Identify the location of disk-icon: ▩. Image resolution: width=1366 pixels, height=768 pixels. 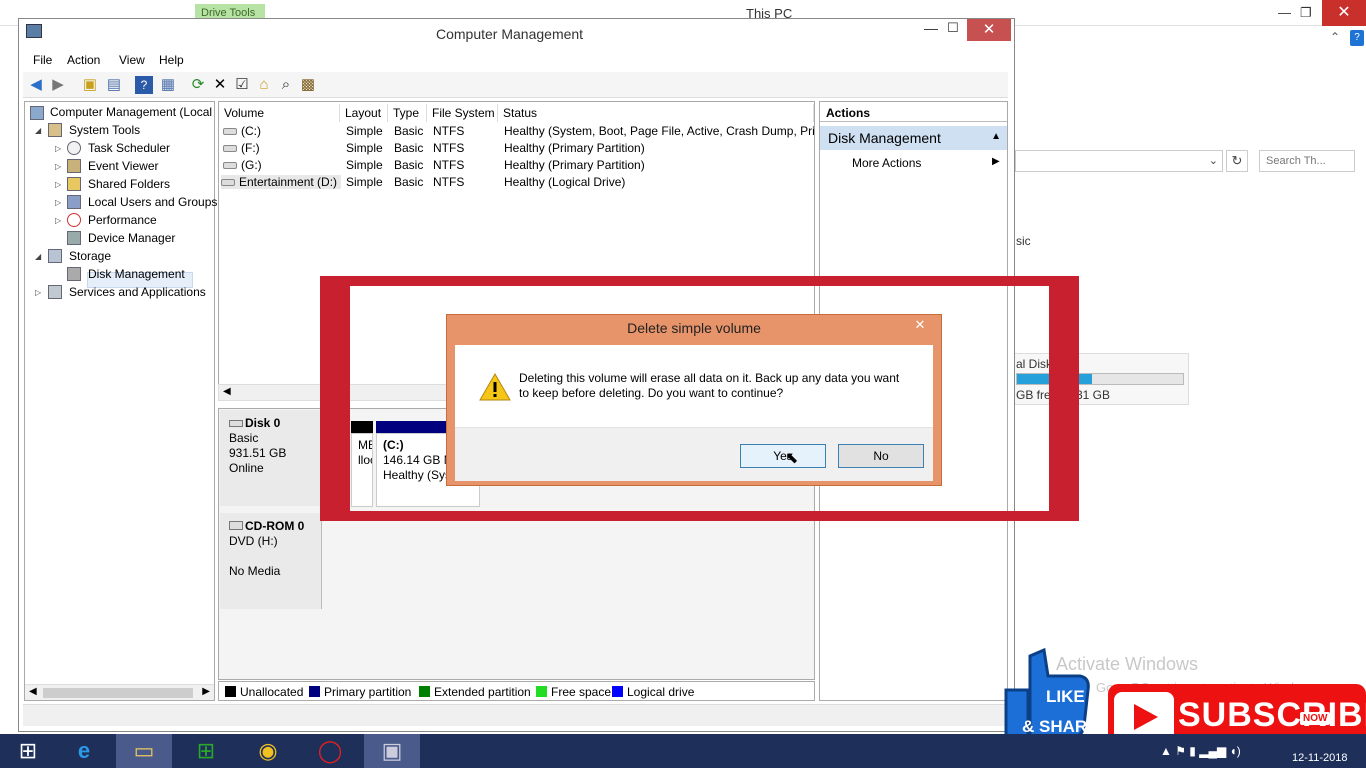
(308, 85).